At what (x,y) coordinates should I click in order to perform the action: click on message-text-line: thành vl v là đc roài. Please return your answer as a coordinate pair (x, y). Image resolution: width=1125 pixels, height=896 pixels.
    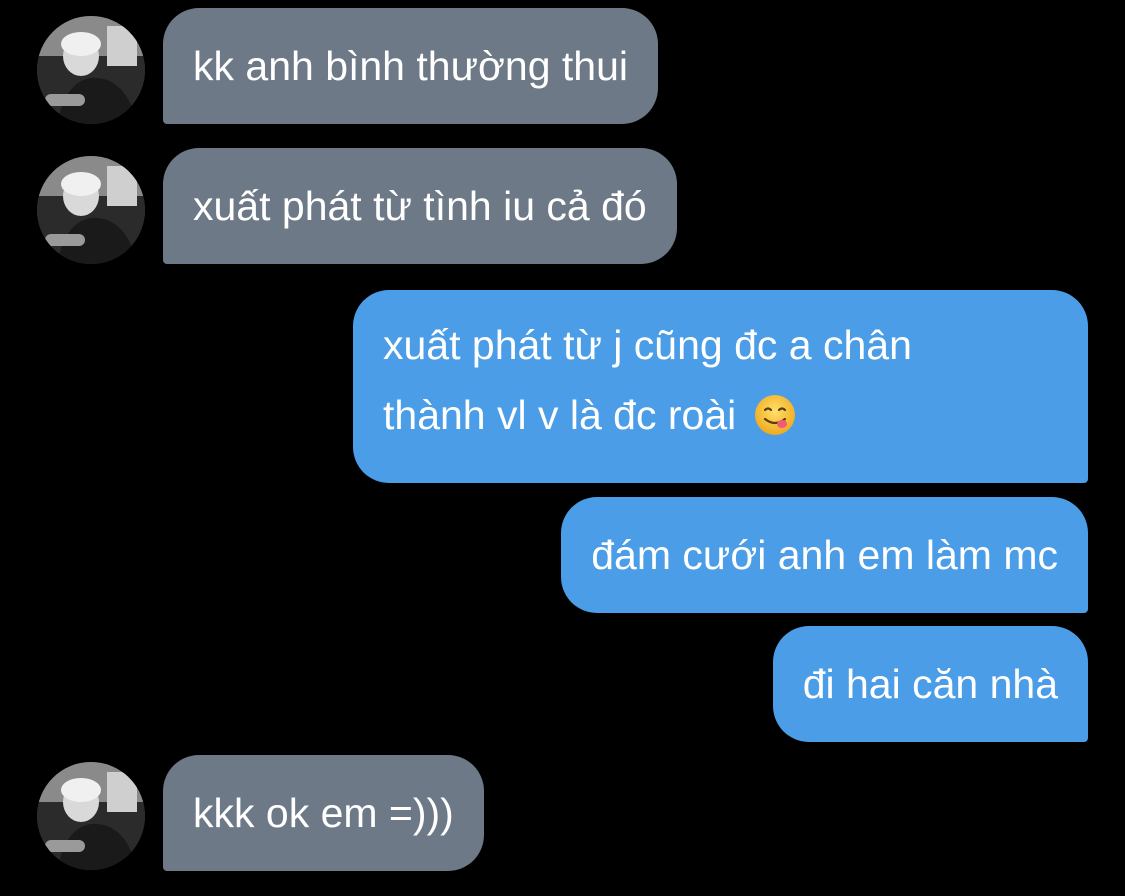
    Looking at the image, I should click on (720, 415).